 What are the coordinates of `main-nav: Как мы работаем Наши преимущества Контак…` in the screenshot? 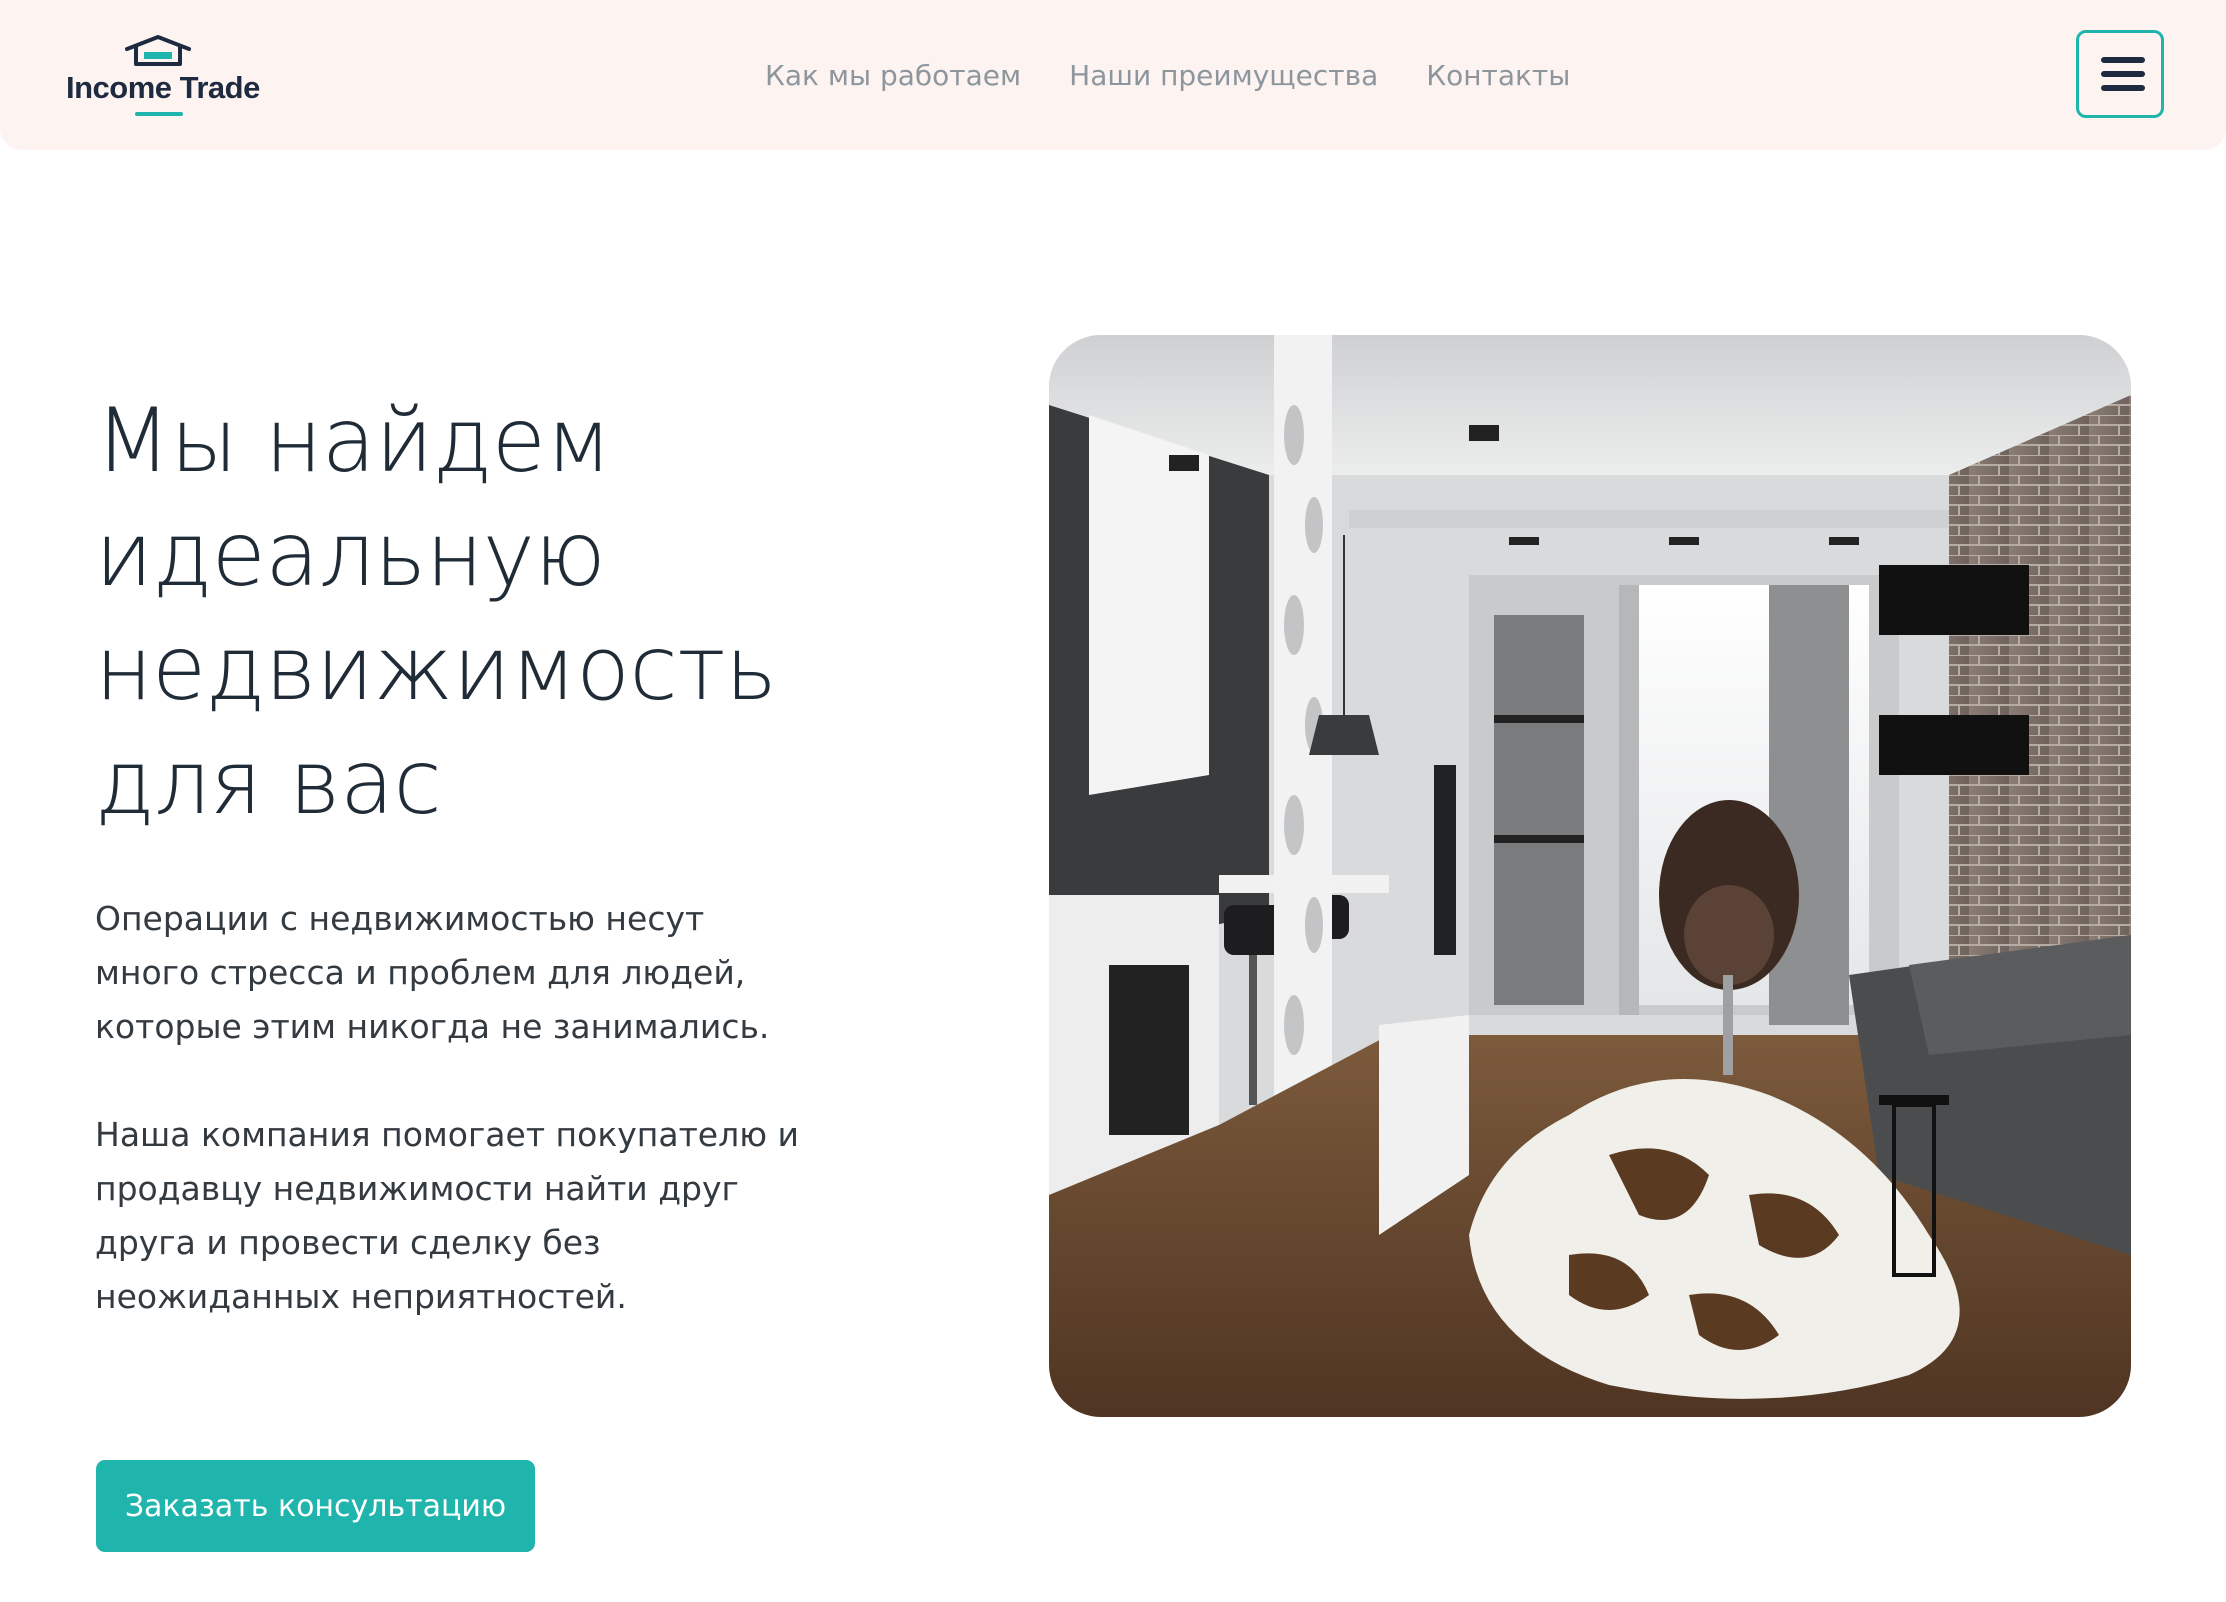 It's located at (1167, 75).